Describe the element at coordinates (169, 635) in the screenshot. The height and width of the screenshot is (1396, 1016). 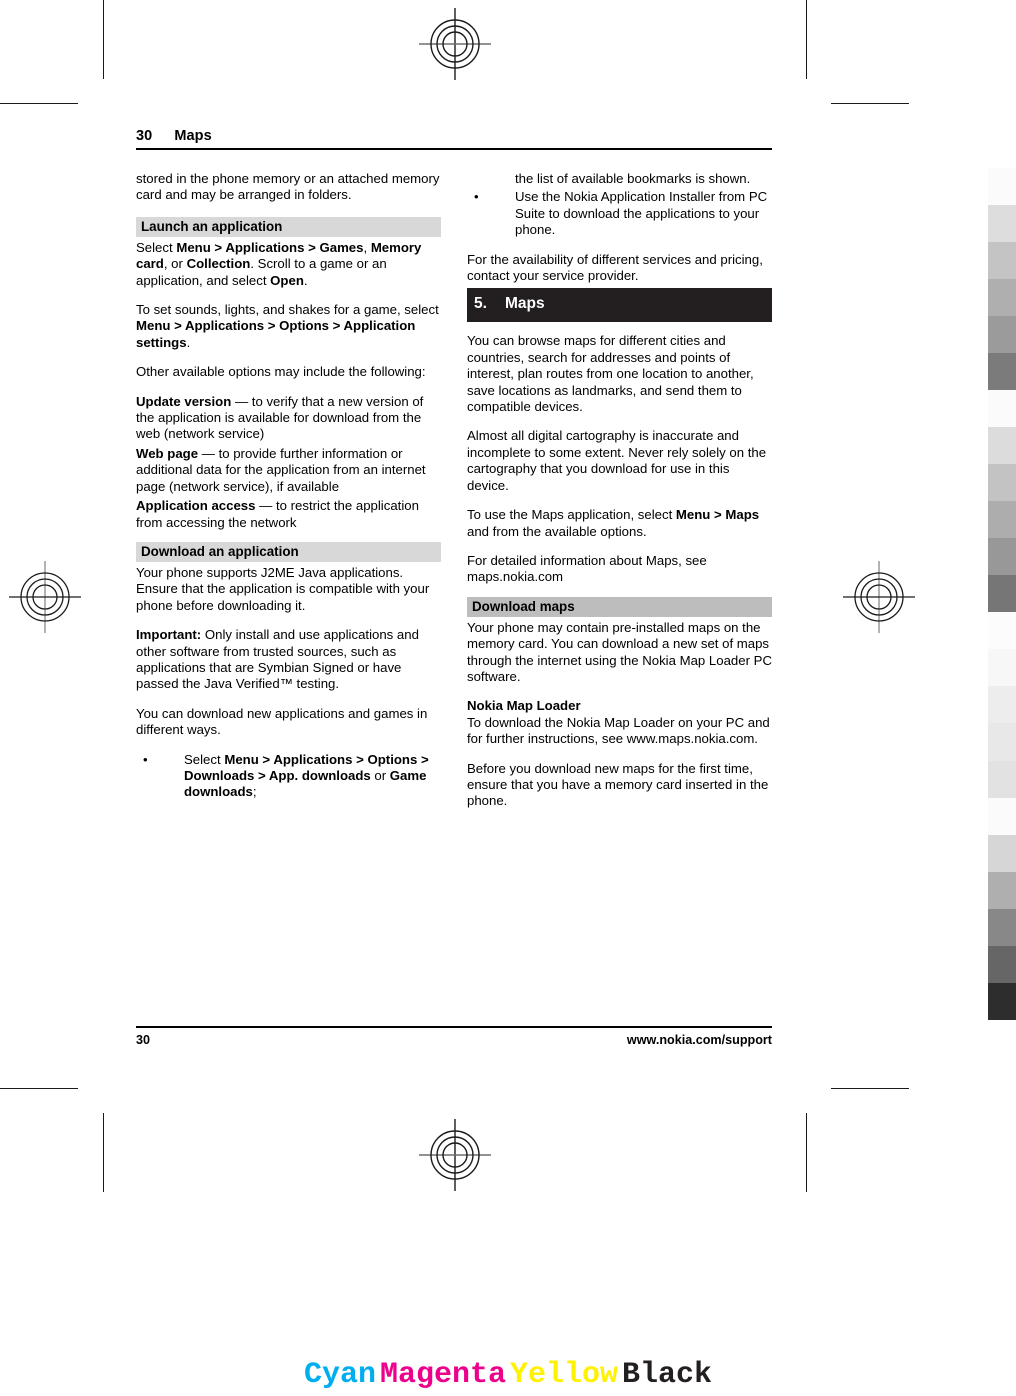
I see `important-label: Important:` at that location.